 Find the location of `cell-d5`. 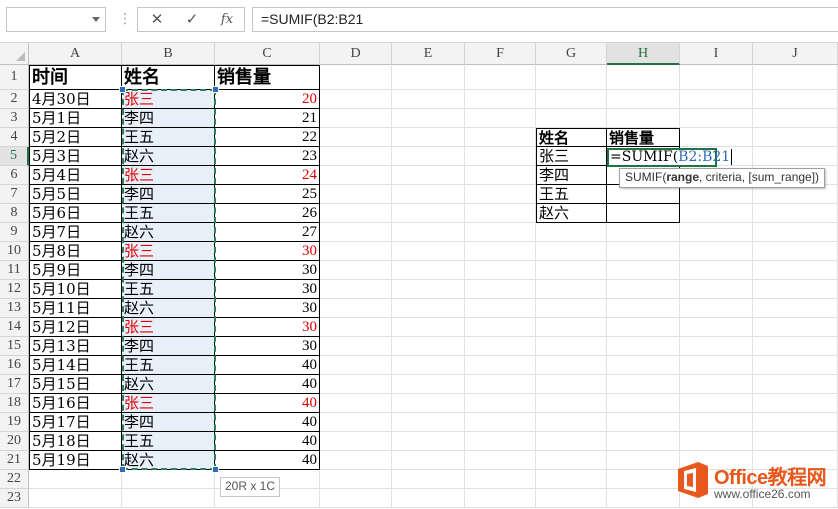

cell-d5 is located at coordinates (356, 156).